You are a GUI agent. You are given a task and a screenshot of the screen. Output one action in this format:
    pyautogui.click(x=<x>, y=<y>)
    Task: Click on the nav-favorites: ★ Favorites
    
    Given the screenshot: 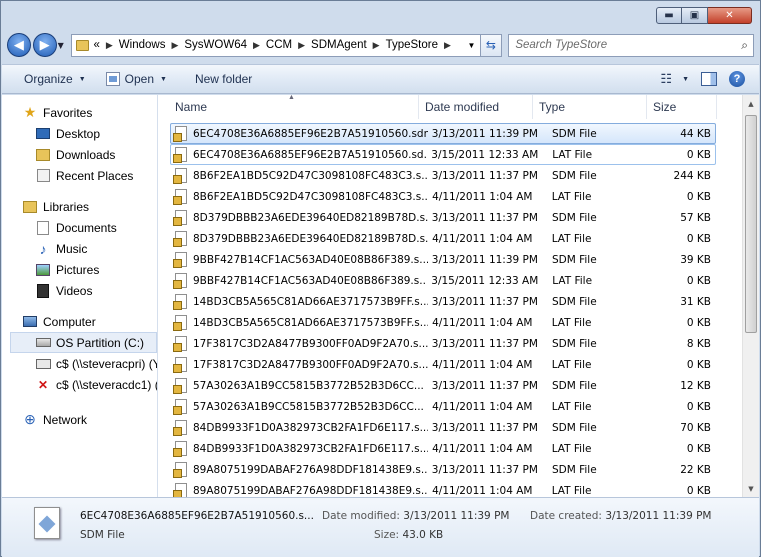 What is the action you would take?
    pyautogui.click(x=79, y=112)
    